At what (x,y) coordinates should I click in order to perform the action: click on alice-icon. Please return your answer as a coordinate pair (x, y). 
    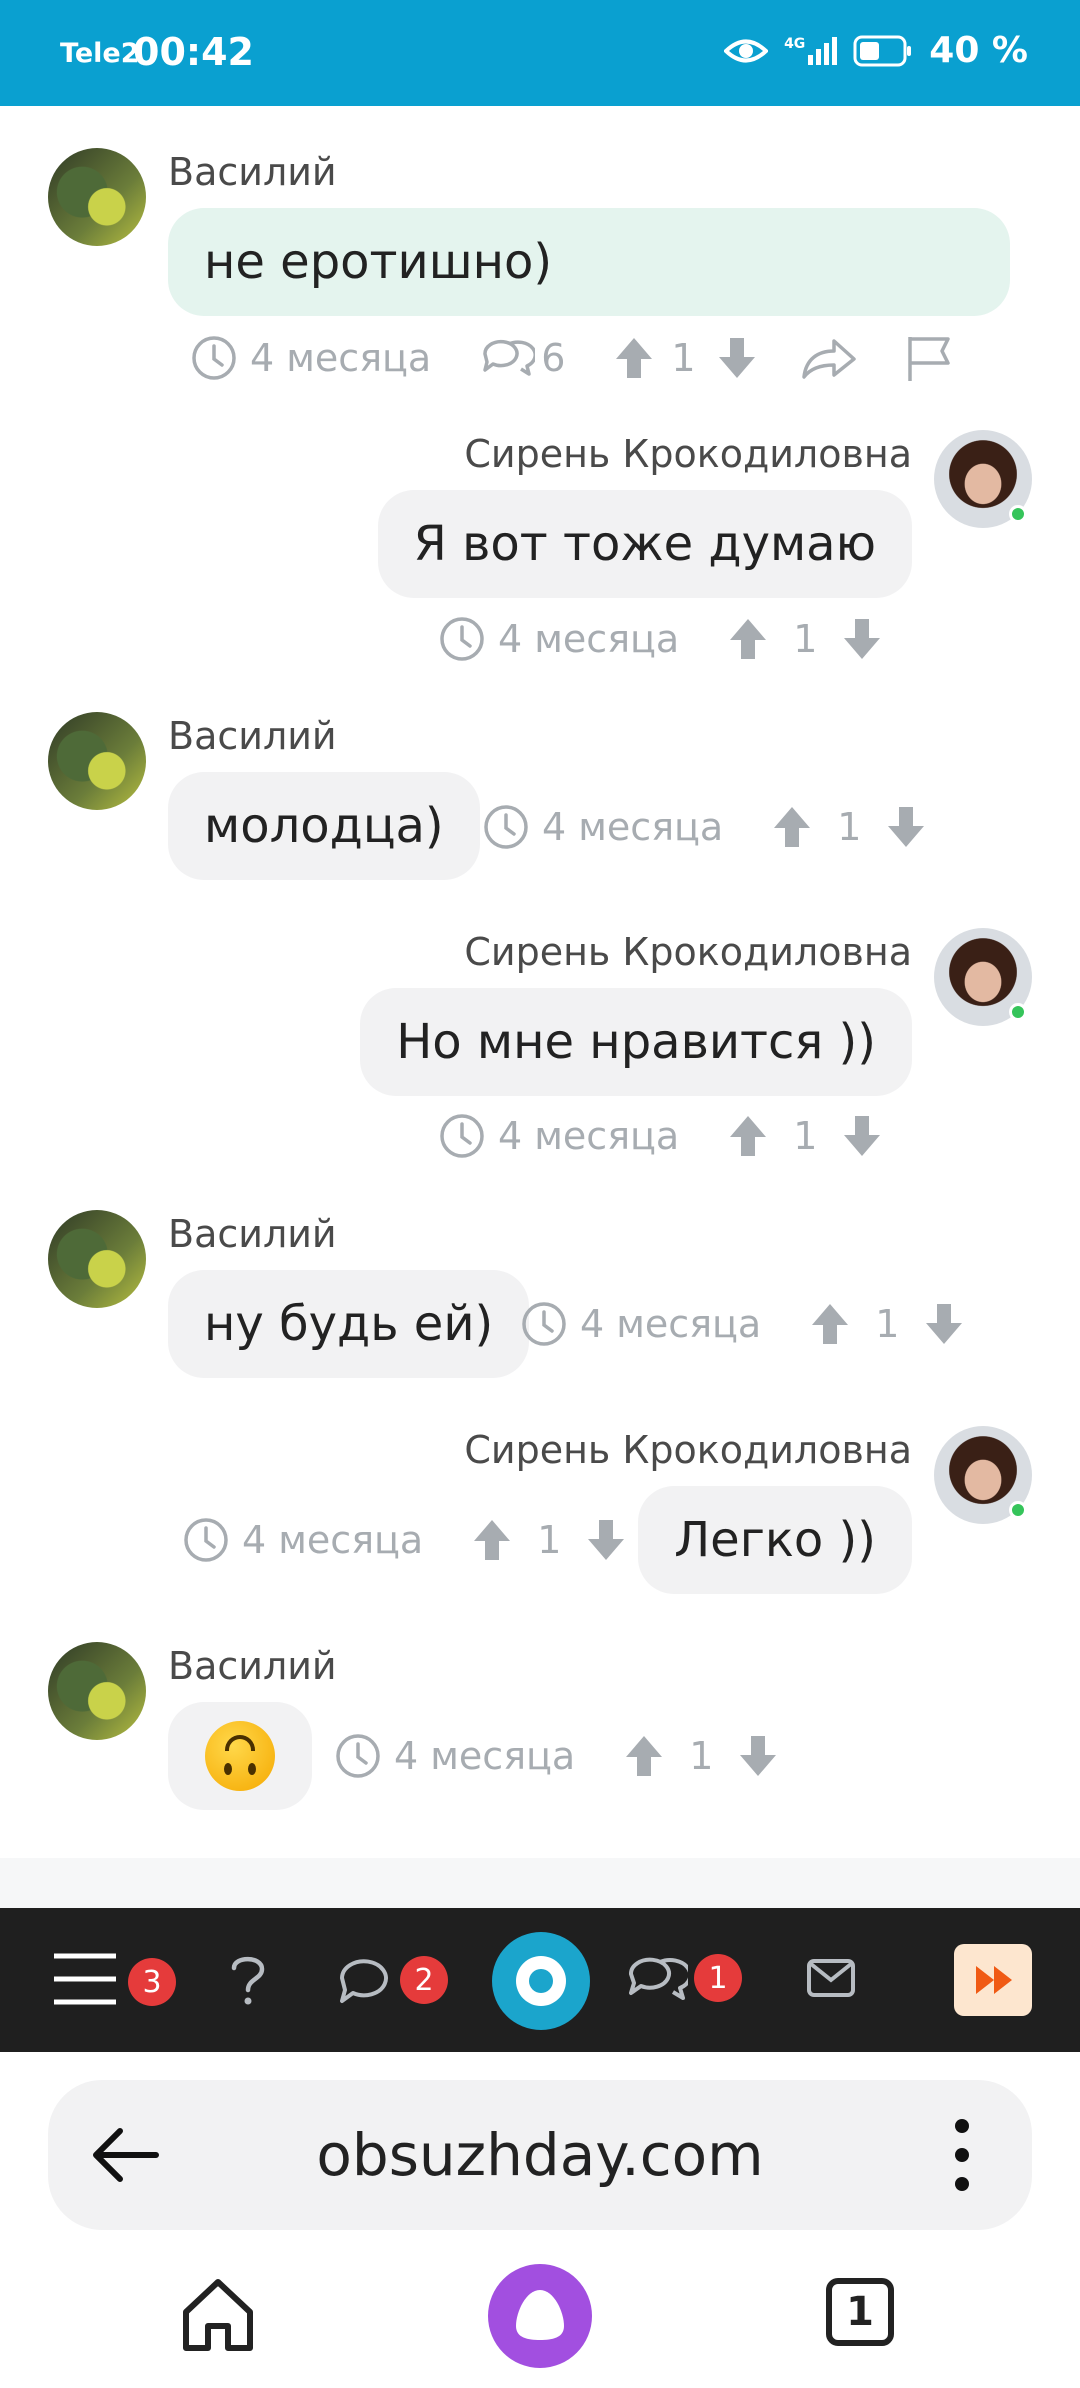
    Looking at the image, I should click on (540, 2315).